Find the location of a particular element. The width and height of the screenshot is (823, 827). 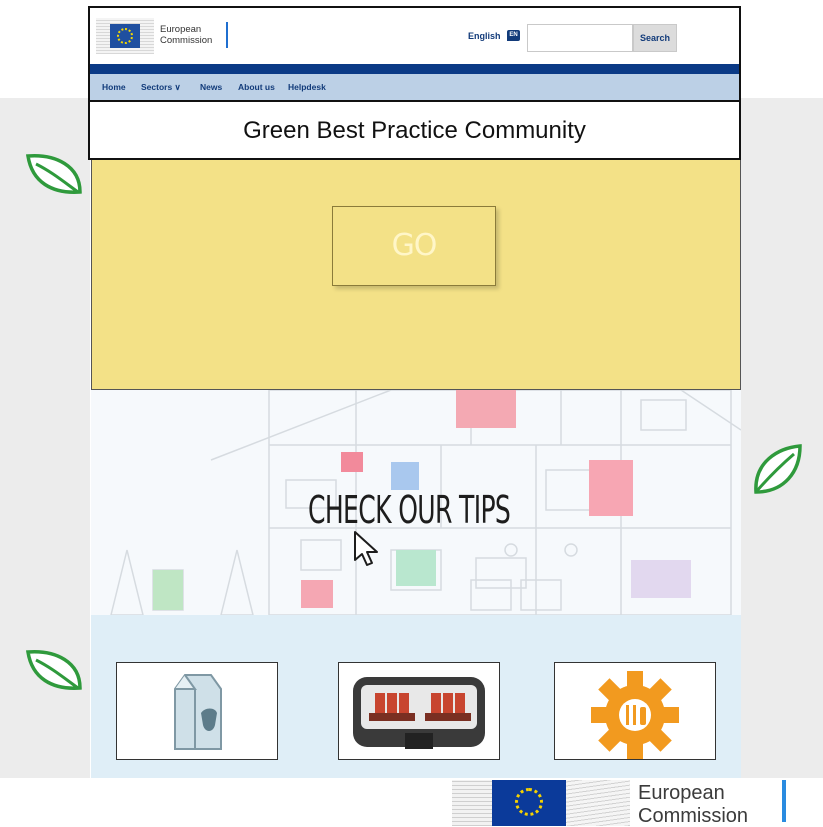

tile-food is located at coordinates (197, 711).